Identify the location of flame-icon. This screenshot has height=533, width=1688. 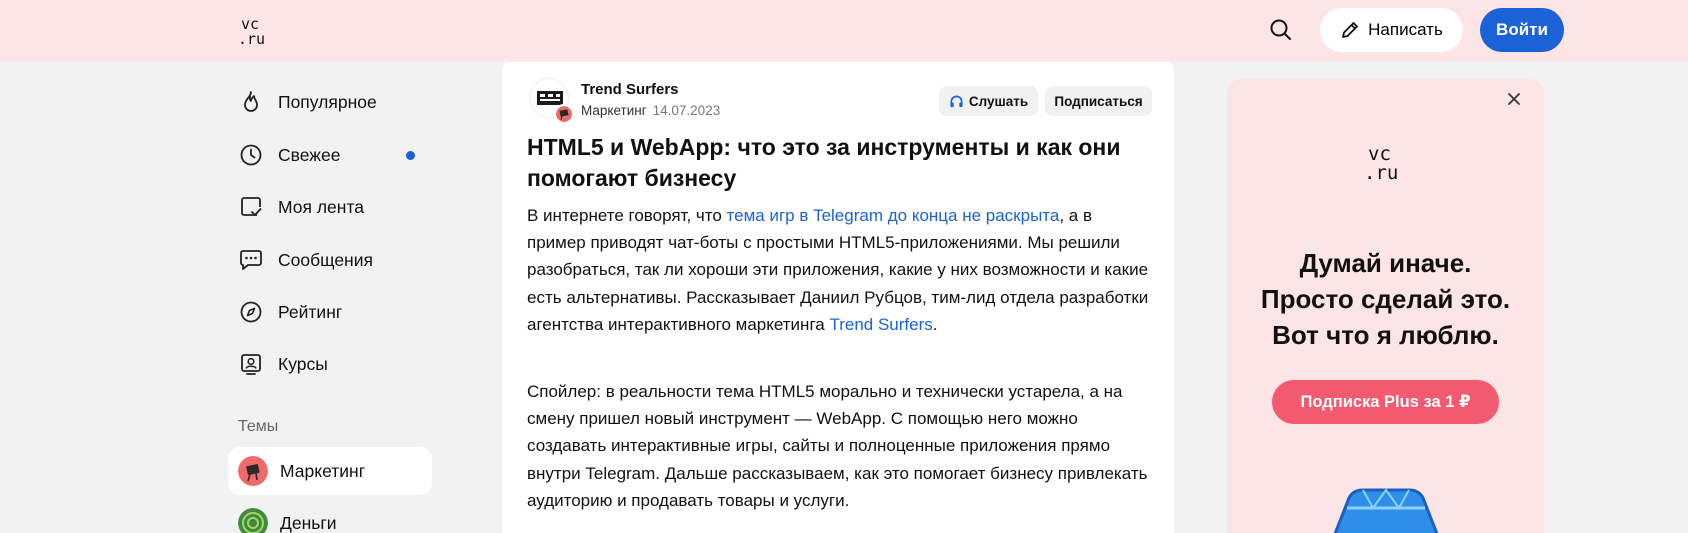
(251, 101).